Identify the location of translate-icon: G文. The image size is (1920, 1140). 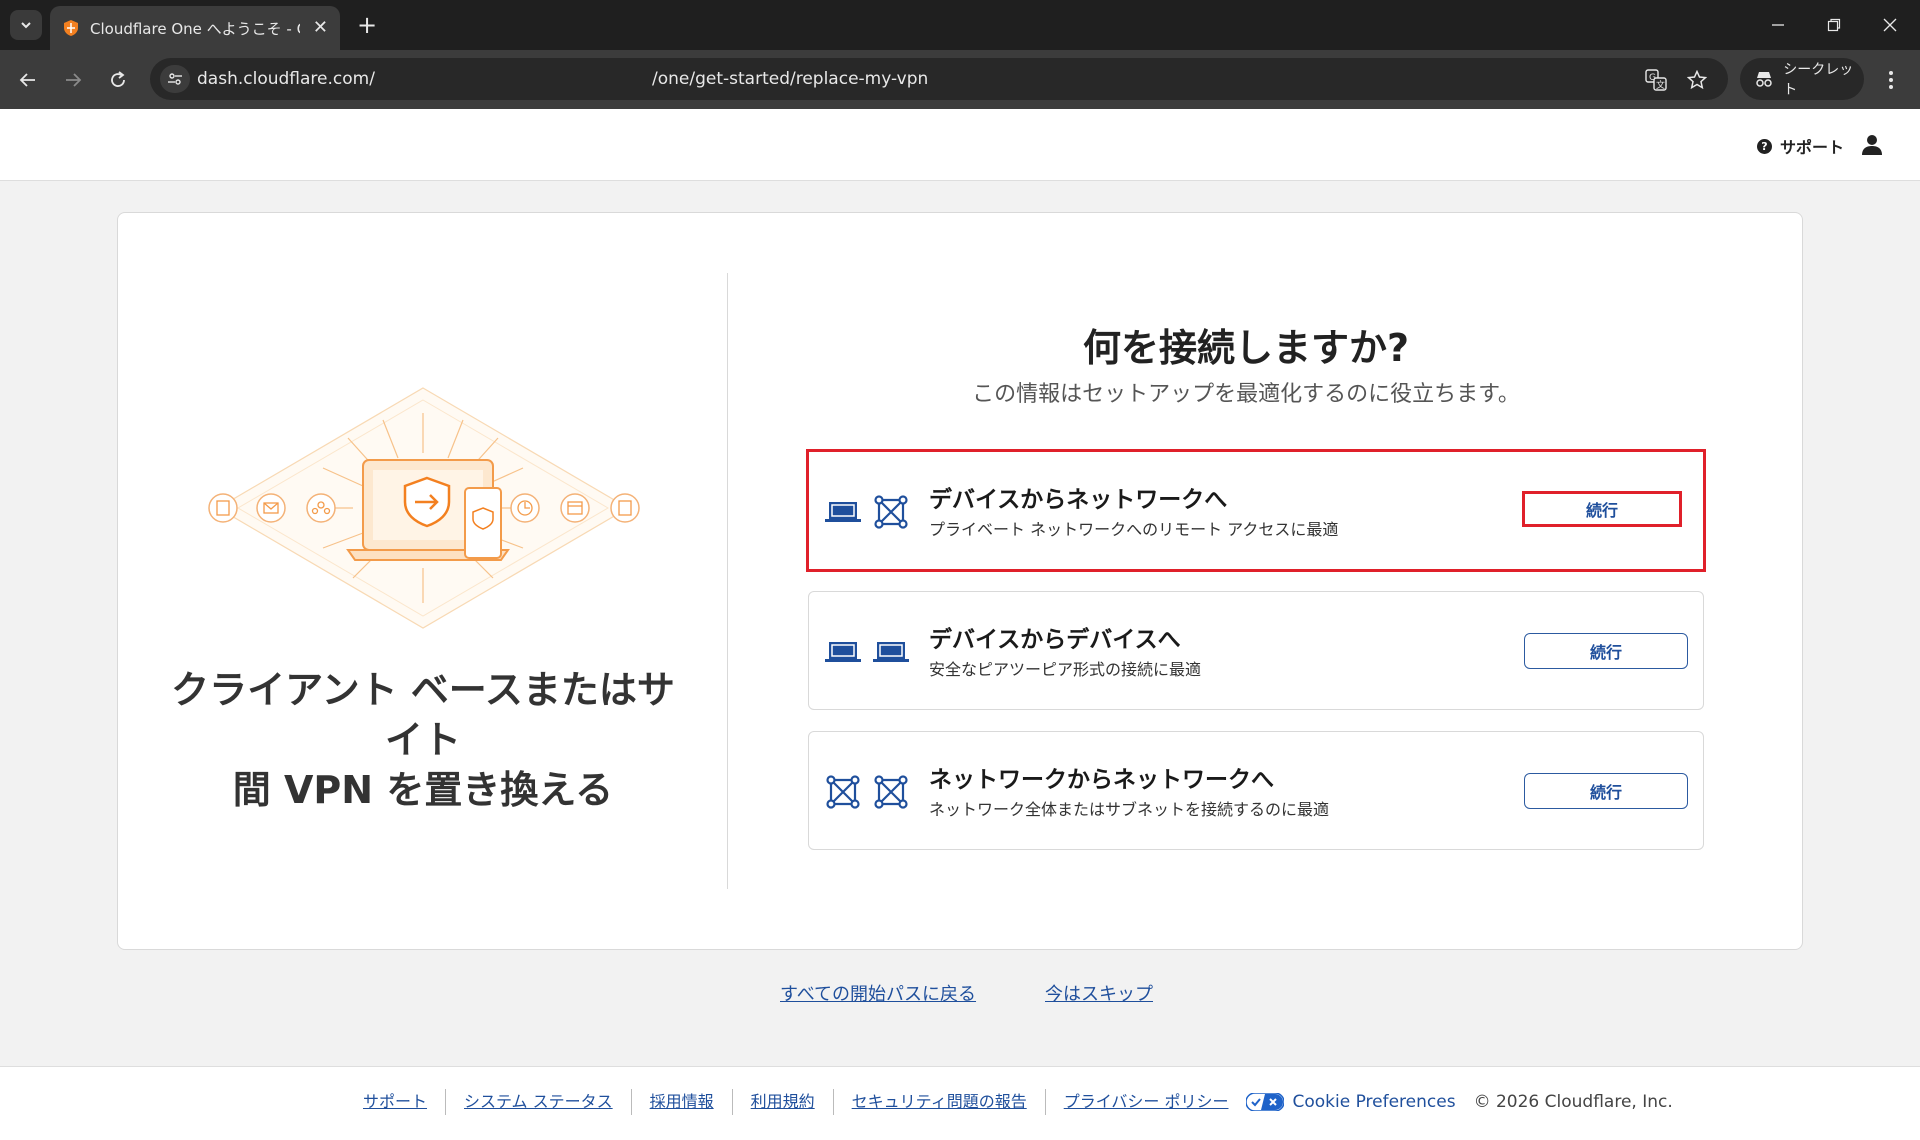
(1656, 80).